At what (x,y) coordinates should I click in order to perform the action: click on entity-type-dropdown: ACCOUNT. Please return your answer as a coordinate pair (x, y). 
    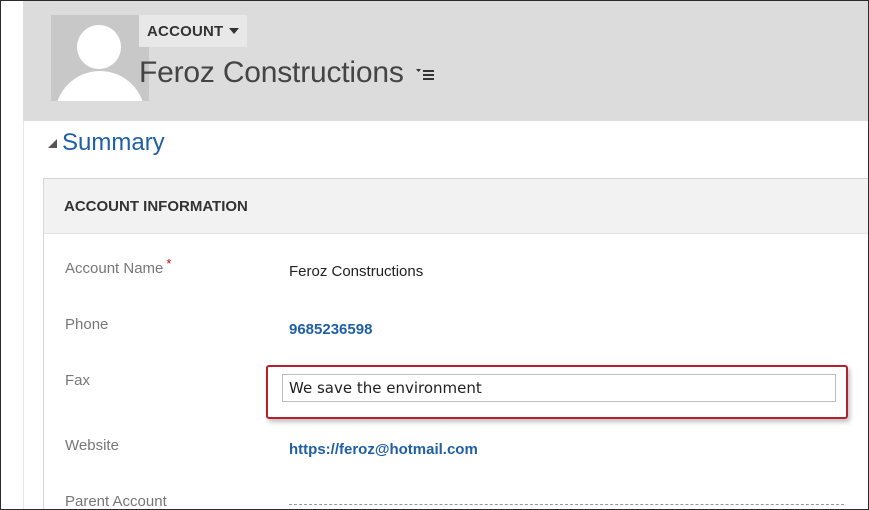
    Looking at the image, I should click on (193, 31).